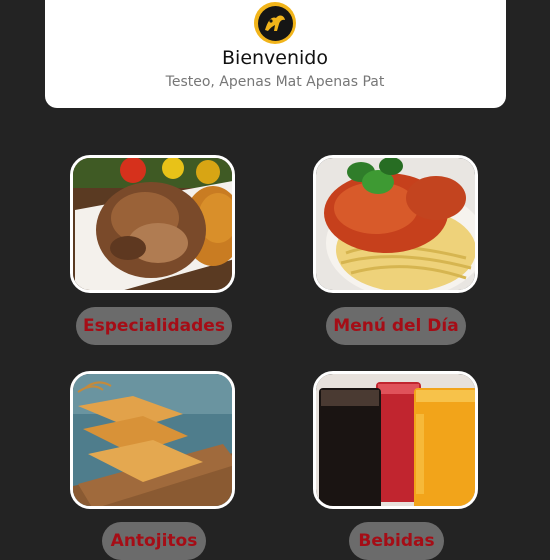 This screenshot has height=560, width=550. What do you see at coordinates (154, 541) in the screenshot?
I see `antojitos-button: Antojitos` at bounding box center [154, 541].